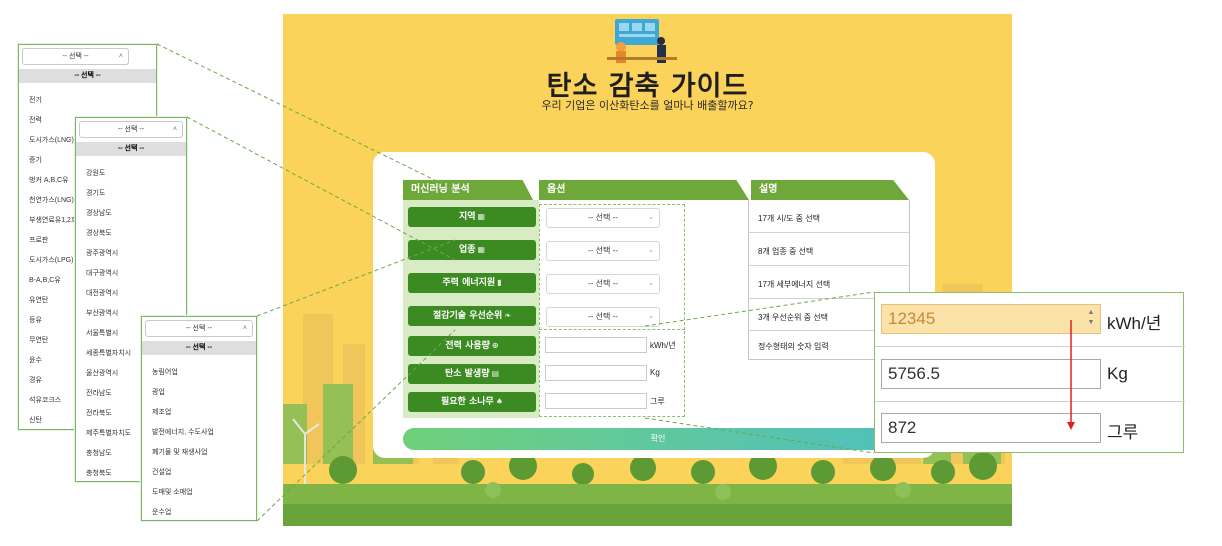 The image size is (1222, 546). What do you see at coordinates (99, 473) in the screenshot?
I see `region-option: 충청북도` at bounding box center [99, 473].